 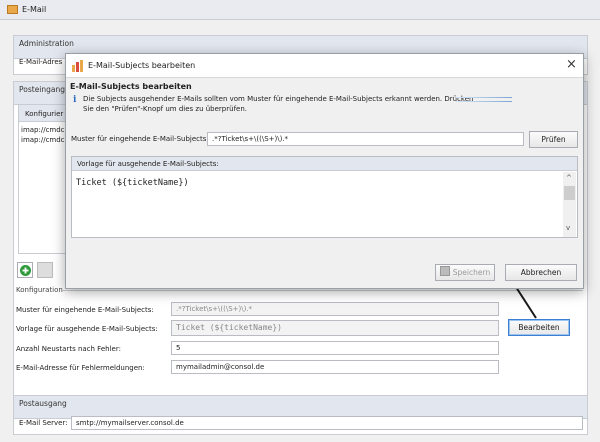 What do you see at coordinates (569, 193) in the screenshot?
I see `scroll-thumb` at bounding box center [569, 193].